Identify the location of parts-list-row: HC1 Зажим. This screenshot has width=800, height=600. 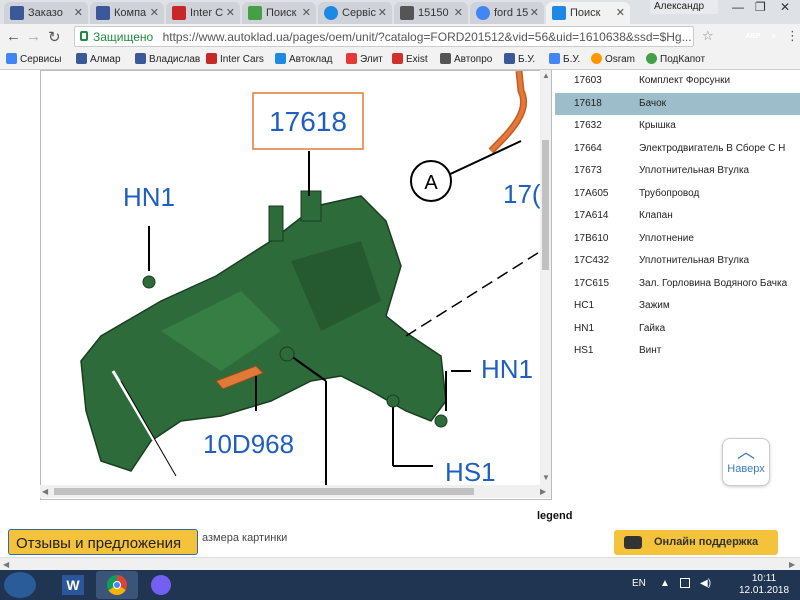
(677, 306).